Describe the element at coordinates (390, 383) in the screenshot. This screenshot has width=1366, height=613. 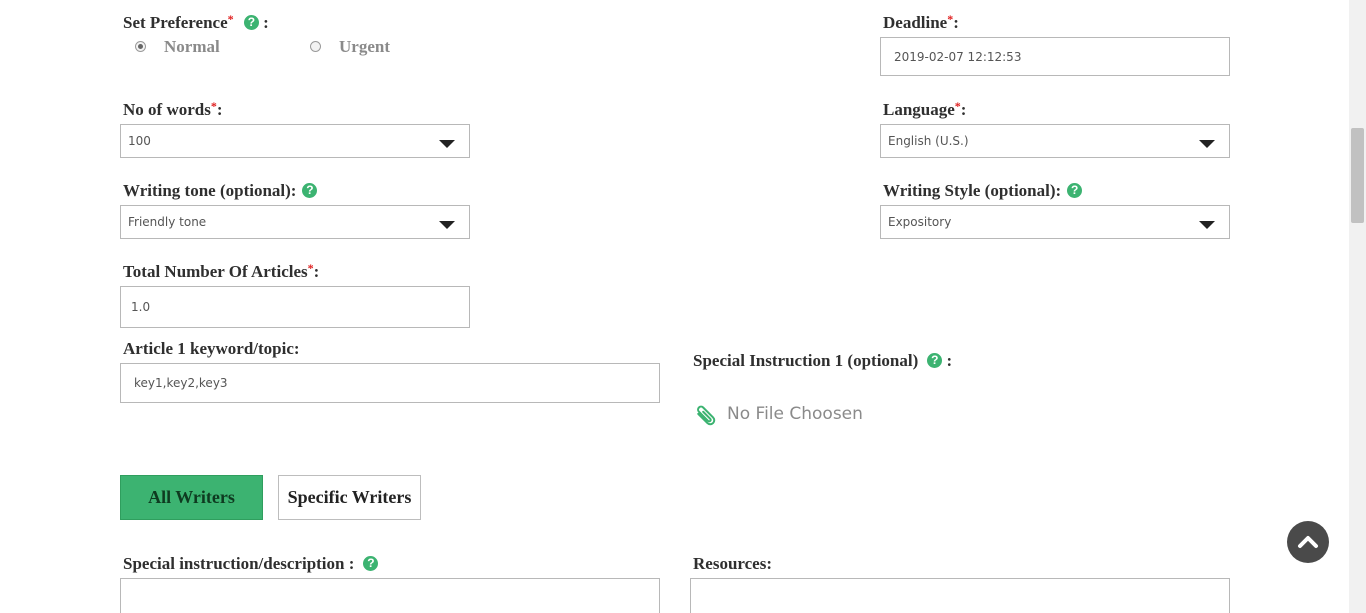
I see `keyword-input: key1,key2,key3` at that location.